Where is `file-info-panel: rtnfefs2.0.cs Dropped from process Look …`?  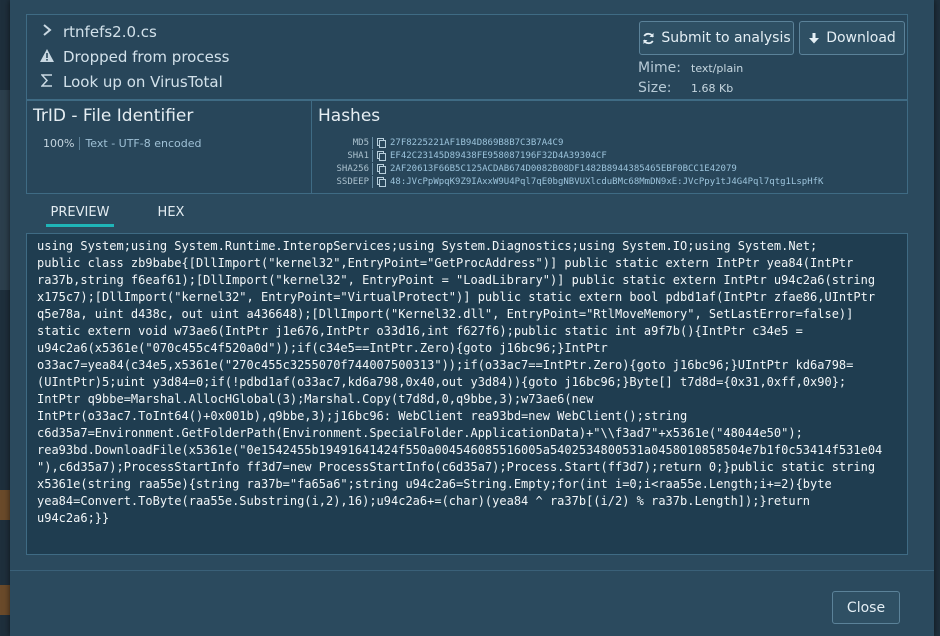 file-info-panel: rtnfefs2.0.cs Dropped from process Look … is located at coordinates (467, 57).